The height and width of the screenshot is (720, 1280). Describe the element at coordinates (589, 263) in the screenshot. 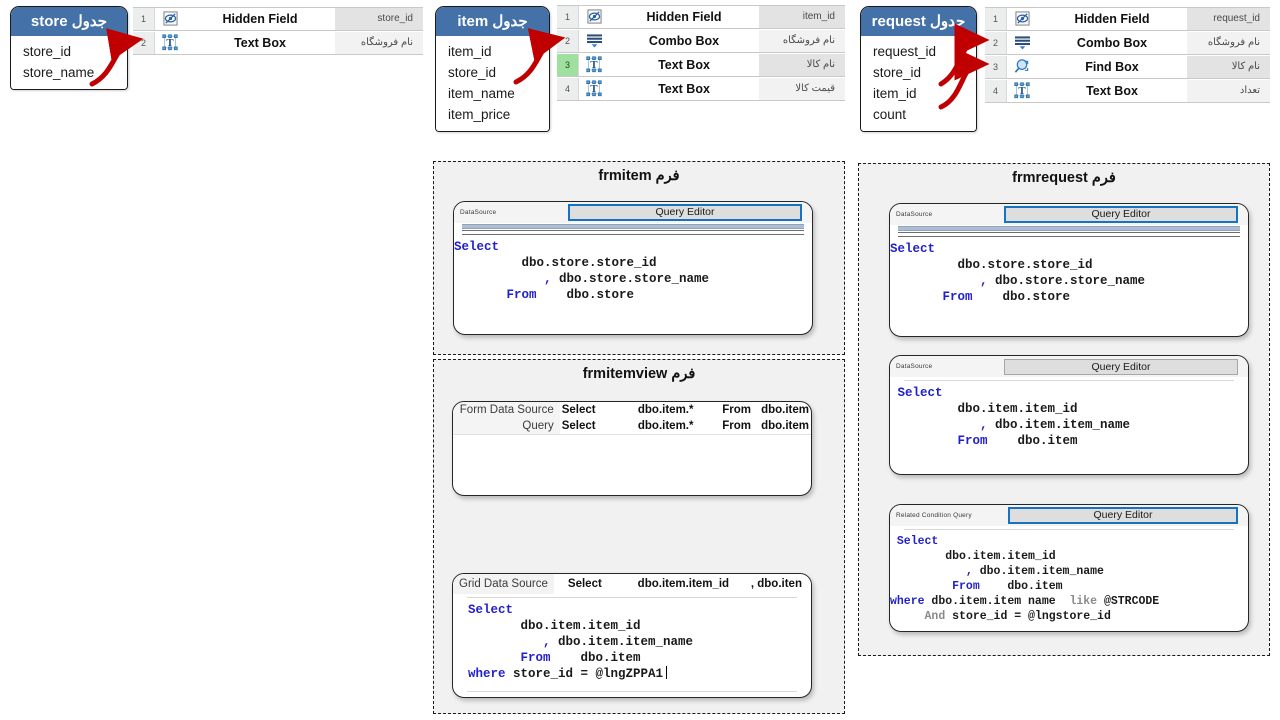

I see `sql-token: dbo.store.store_id` at that location.